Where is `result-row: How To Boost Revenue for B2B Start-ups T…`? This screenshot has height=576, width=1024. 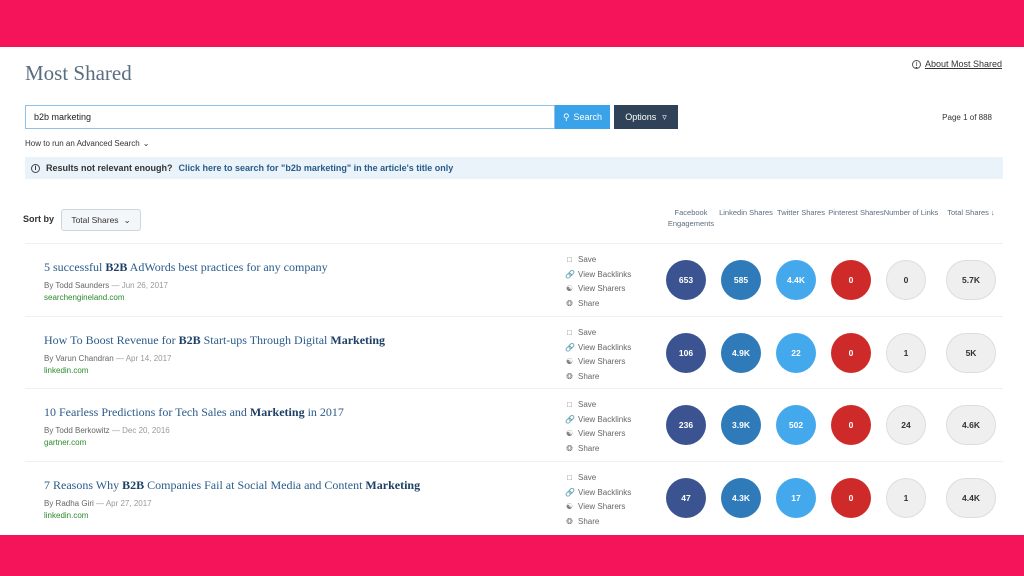 result-row: How To Boost Revenue for B2B Start-ups T… is located at coordinates (514, 352).